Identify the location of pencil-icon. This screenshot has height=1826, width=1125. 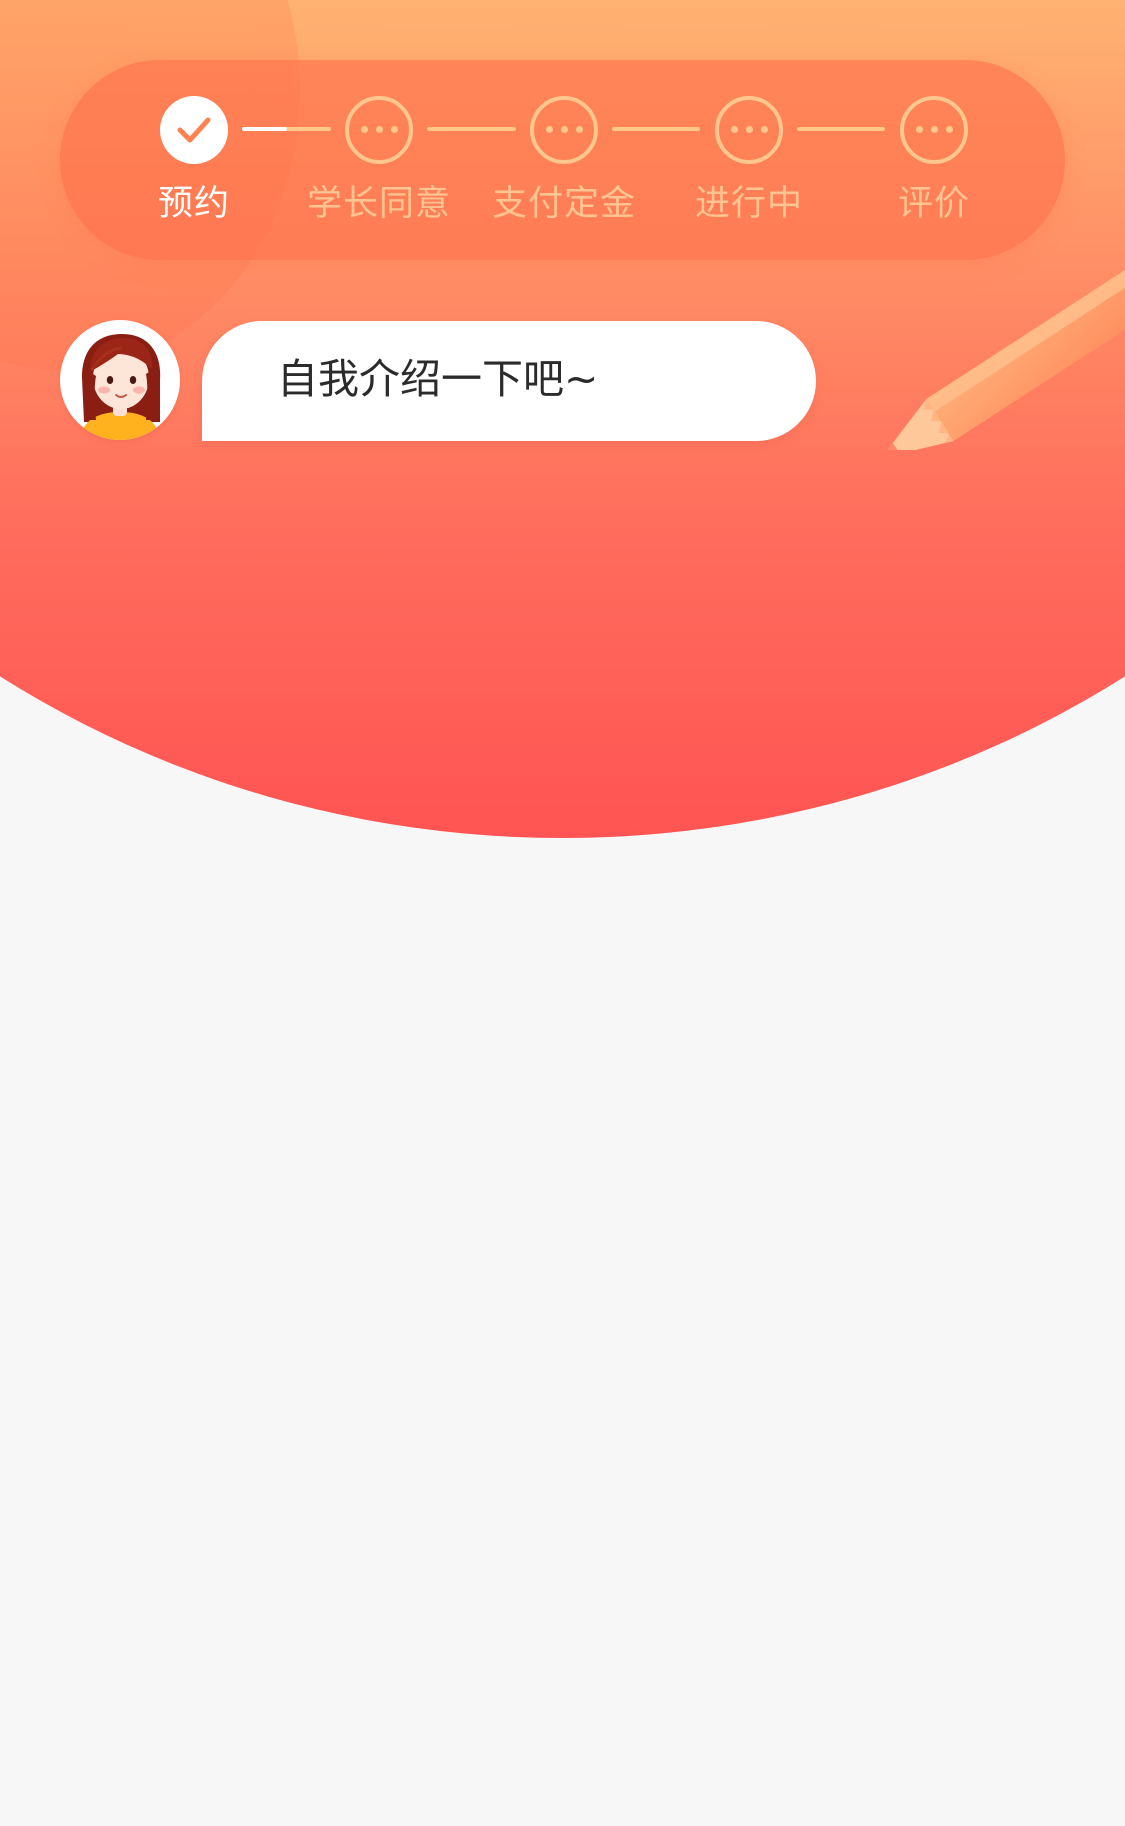
(1003, 359).